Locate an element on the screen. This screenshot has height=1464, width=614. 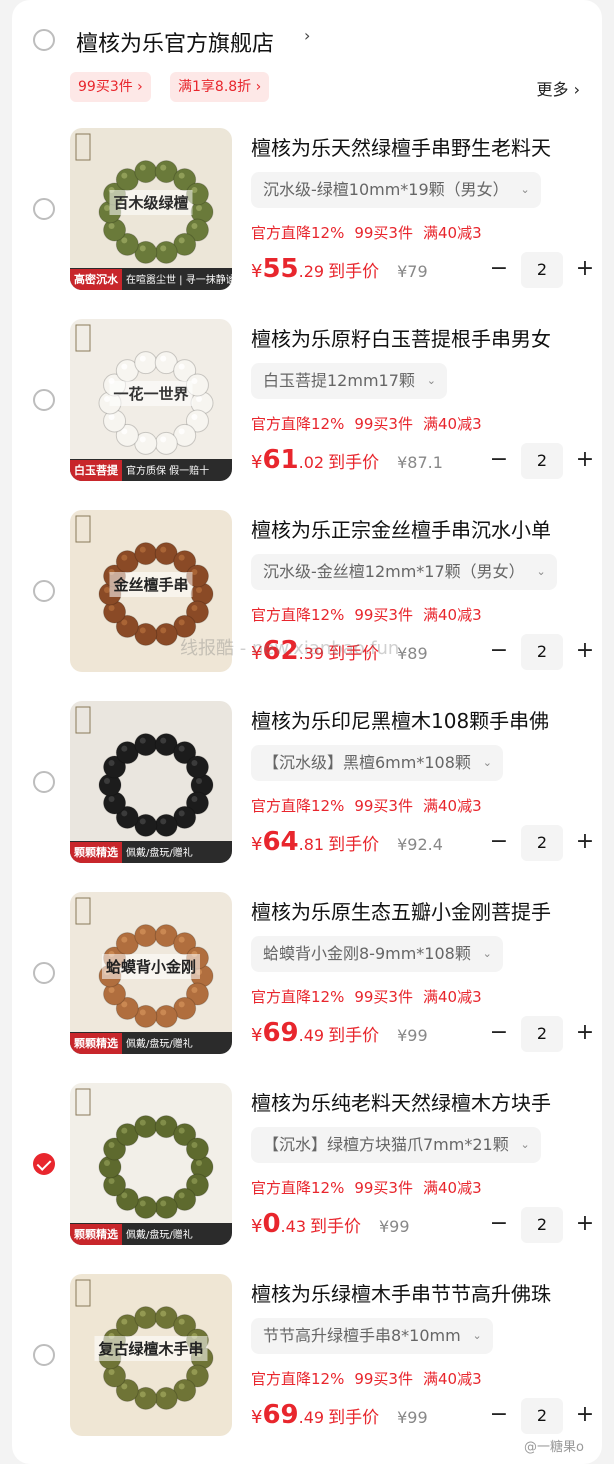
store-select-radio is located at coordinates (44, 40).